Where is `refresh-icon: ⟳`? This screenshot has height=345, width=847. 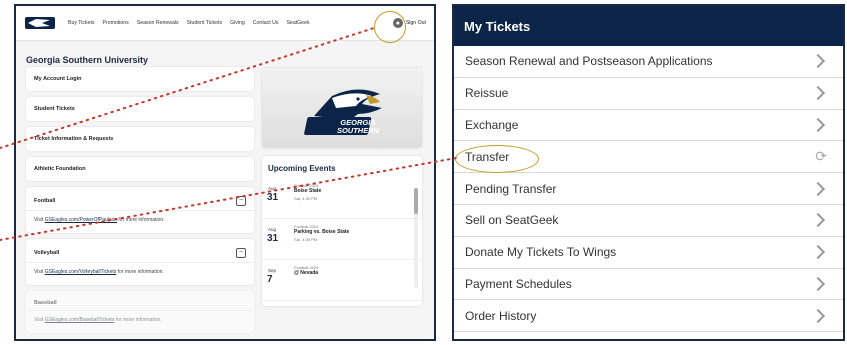
refresh-icon: ⟳ is located at coordinates (821, 156).